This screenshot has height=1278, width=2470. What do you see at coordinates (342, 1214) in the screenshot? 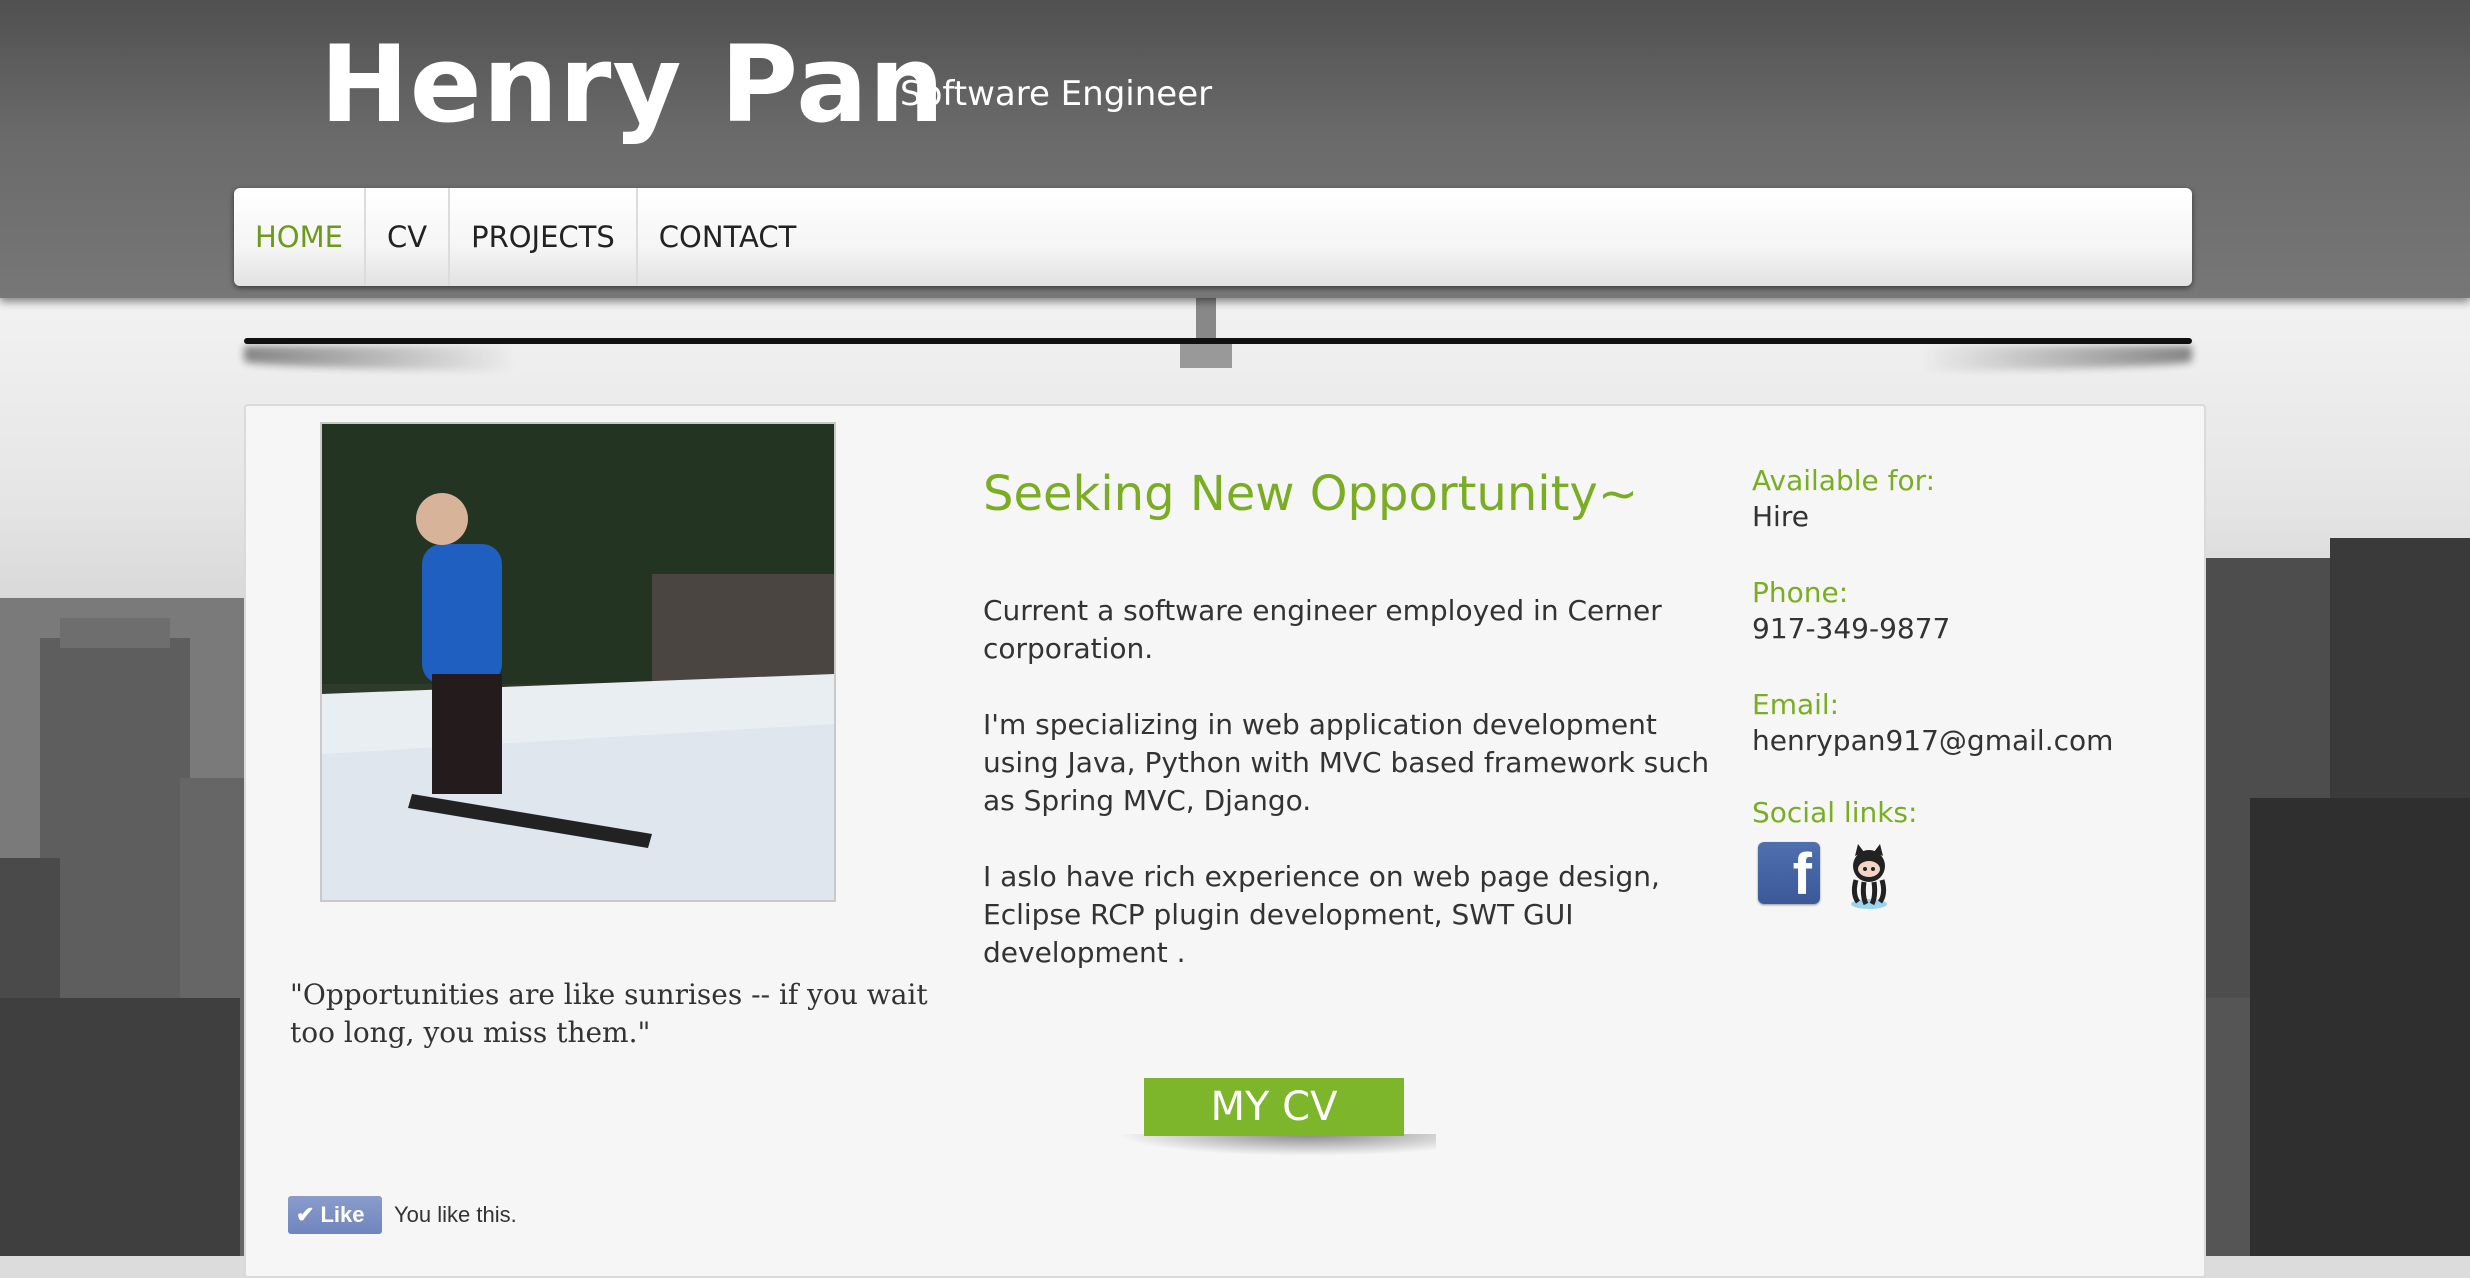
I see `like-button-label: Like` at bounding box center [342, 1214].